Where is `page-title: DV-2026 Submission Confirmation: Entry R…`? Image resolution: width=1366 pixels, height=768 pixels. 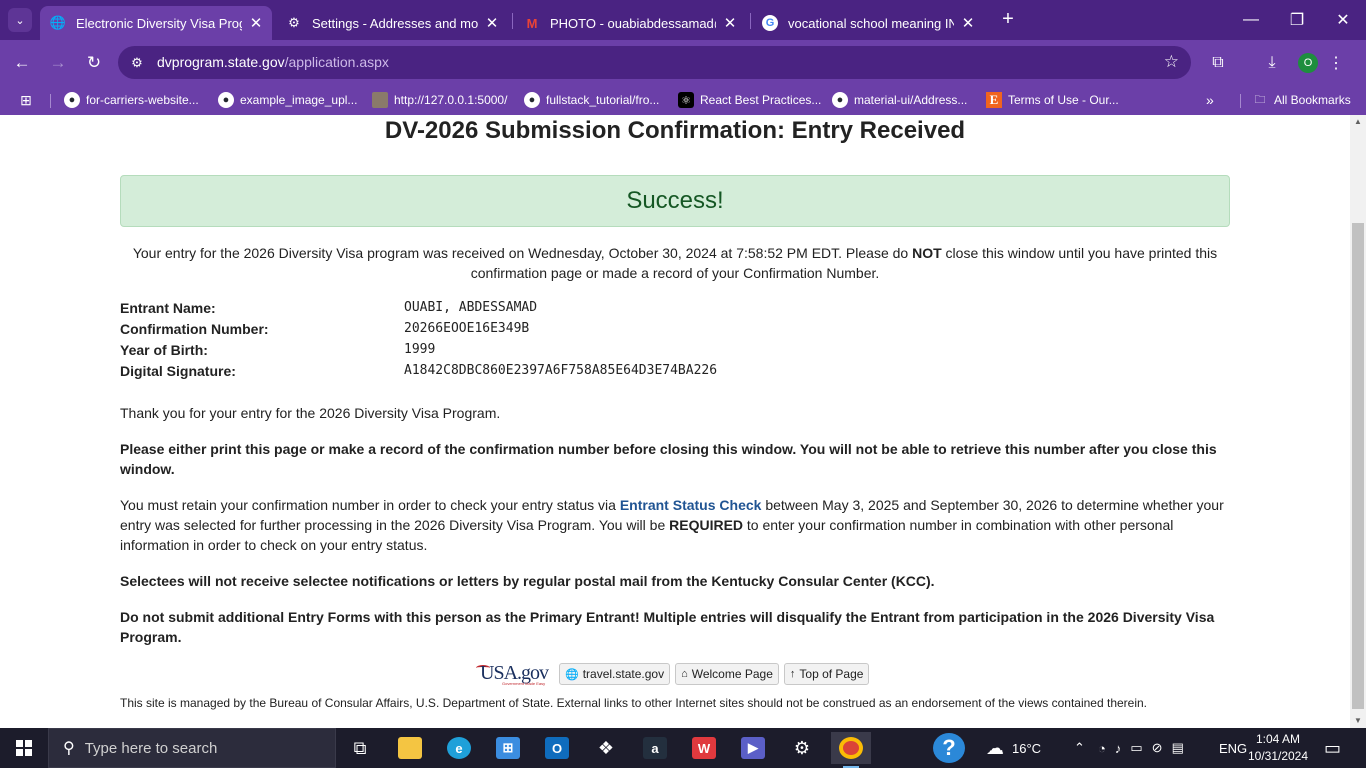
page-title: DV-2026 Submission Confirmation: Entry R… is located at coordinates (675, 130).